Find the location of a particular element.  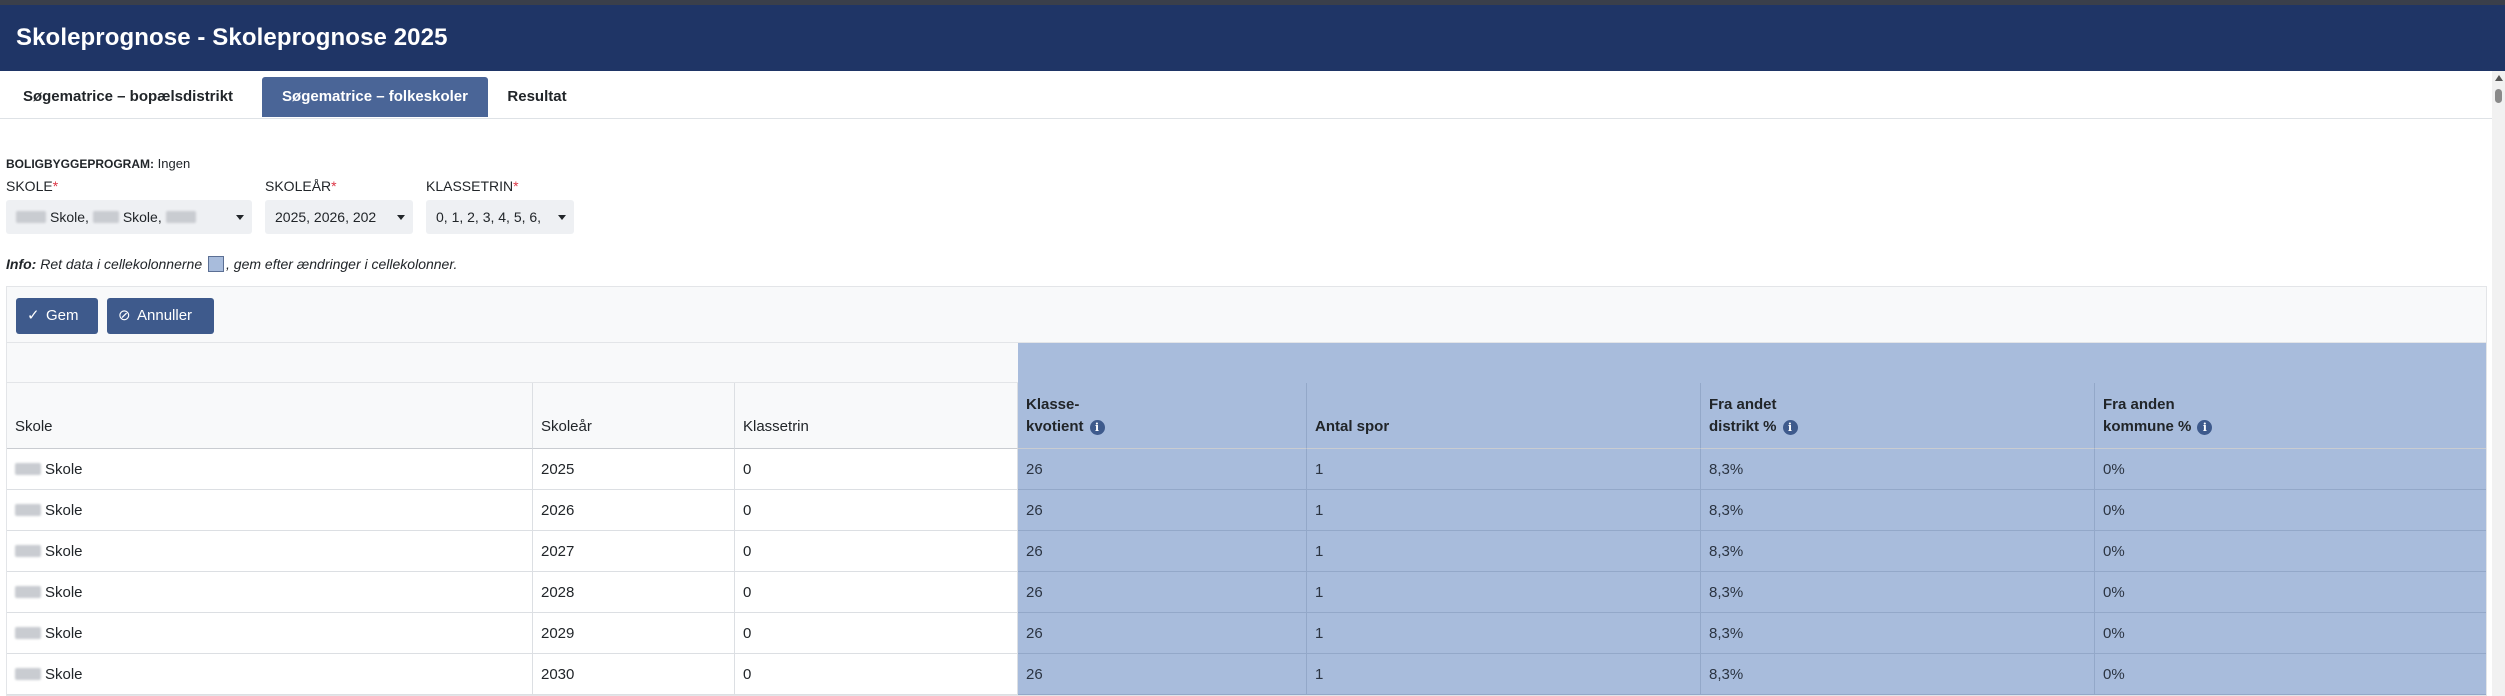

editable-cell-swatch is located at coordinates (216, 264).